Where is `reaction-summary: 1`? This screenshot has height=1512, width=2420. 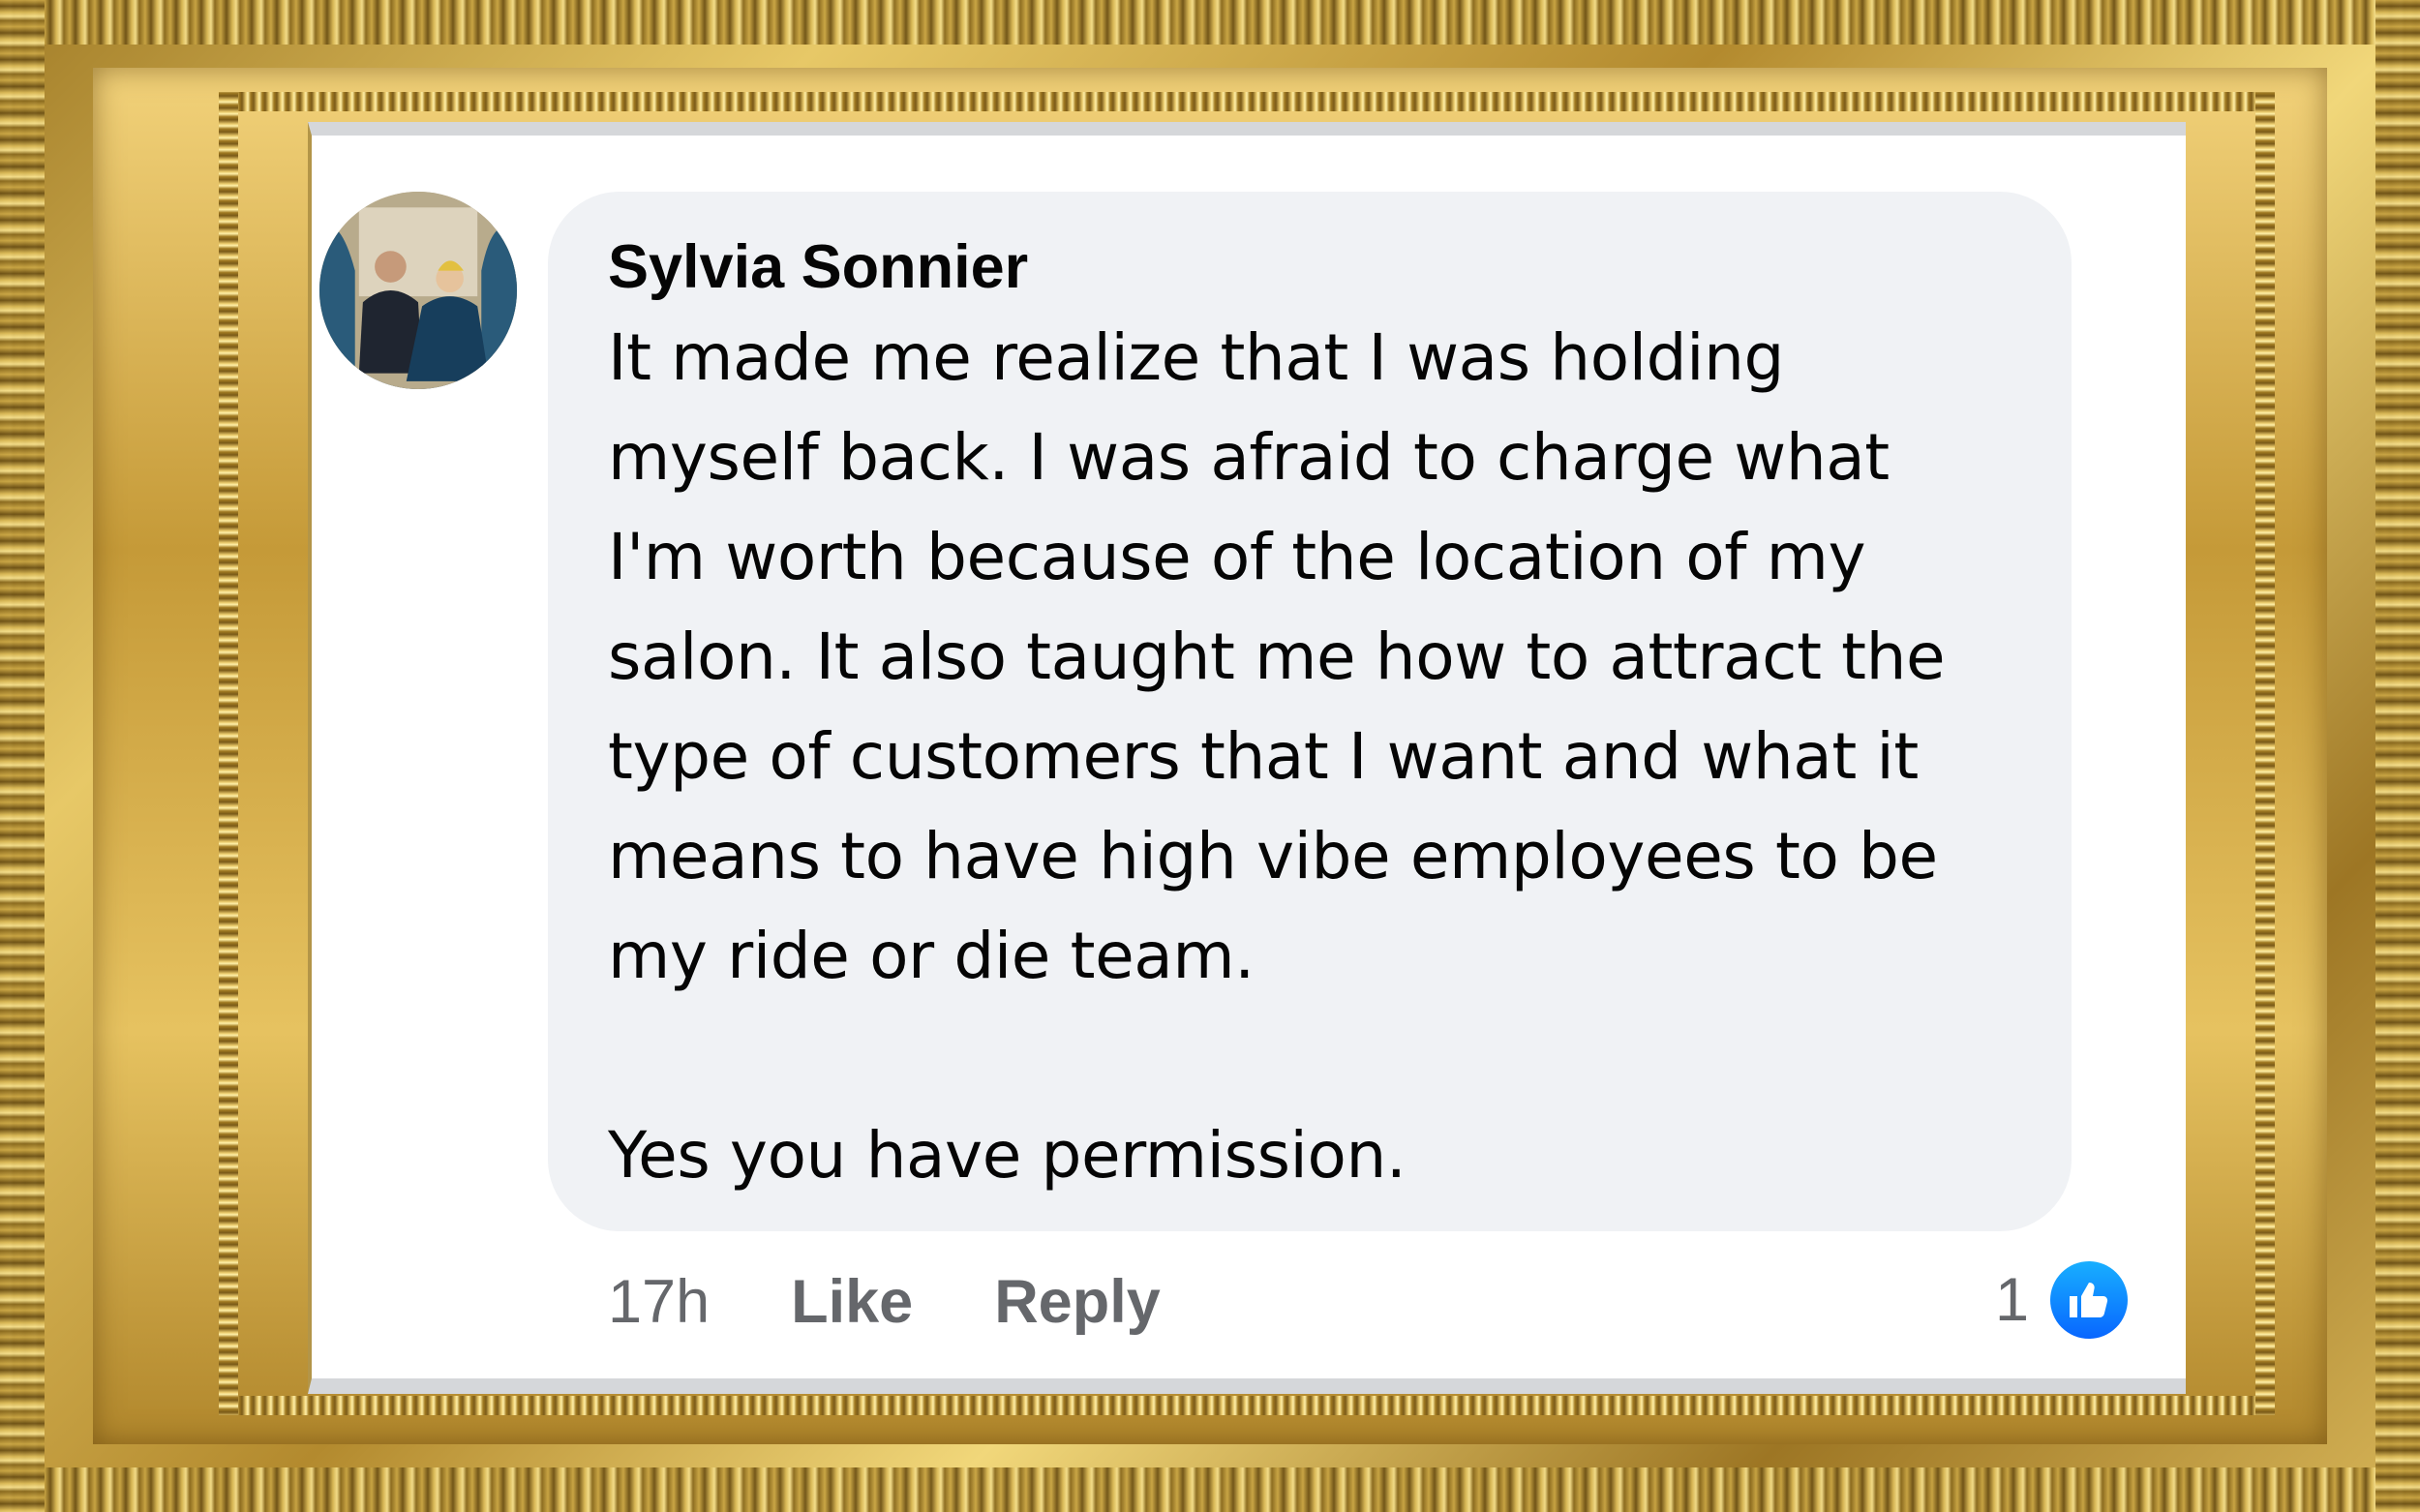 reaction-summary: 1 is located at coordinates (2061, 1300).